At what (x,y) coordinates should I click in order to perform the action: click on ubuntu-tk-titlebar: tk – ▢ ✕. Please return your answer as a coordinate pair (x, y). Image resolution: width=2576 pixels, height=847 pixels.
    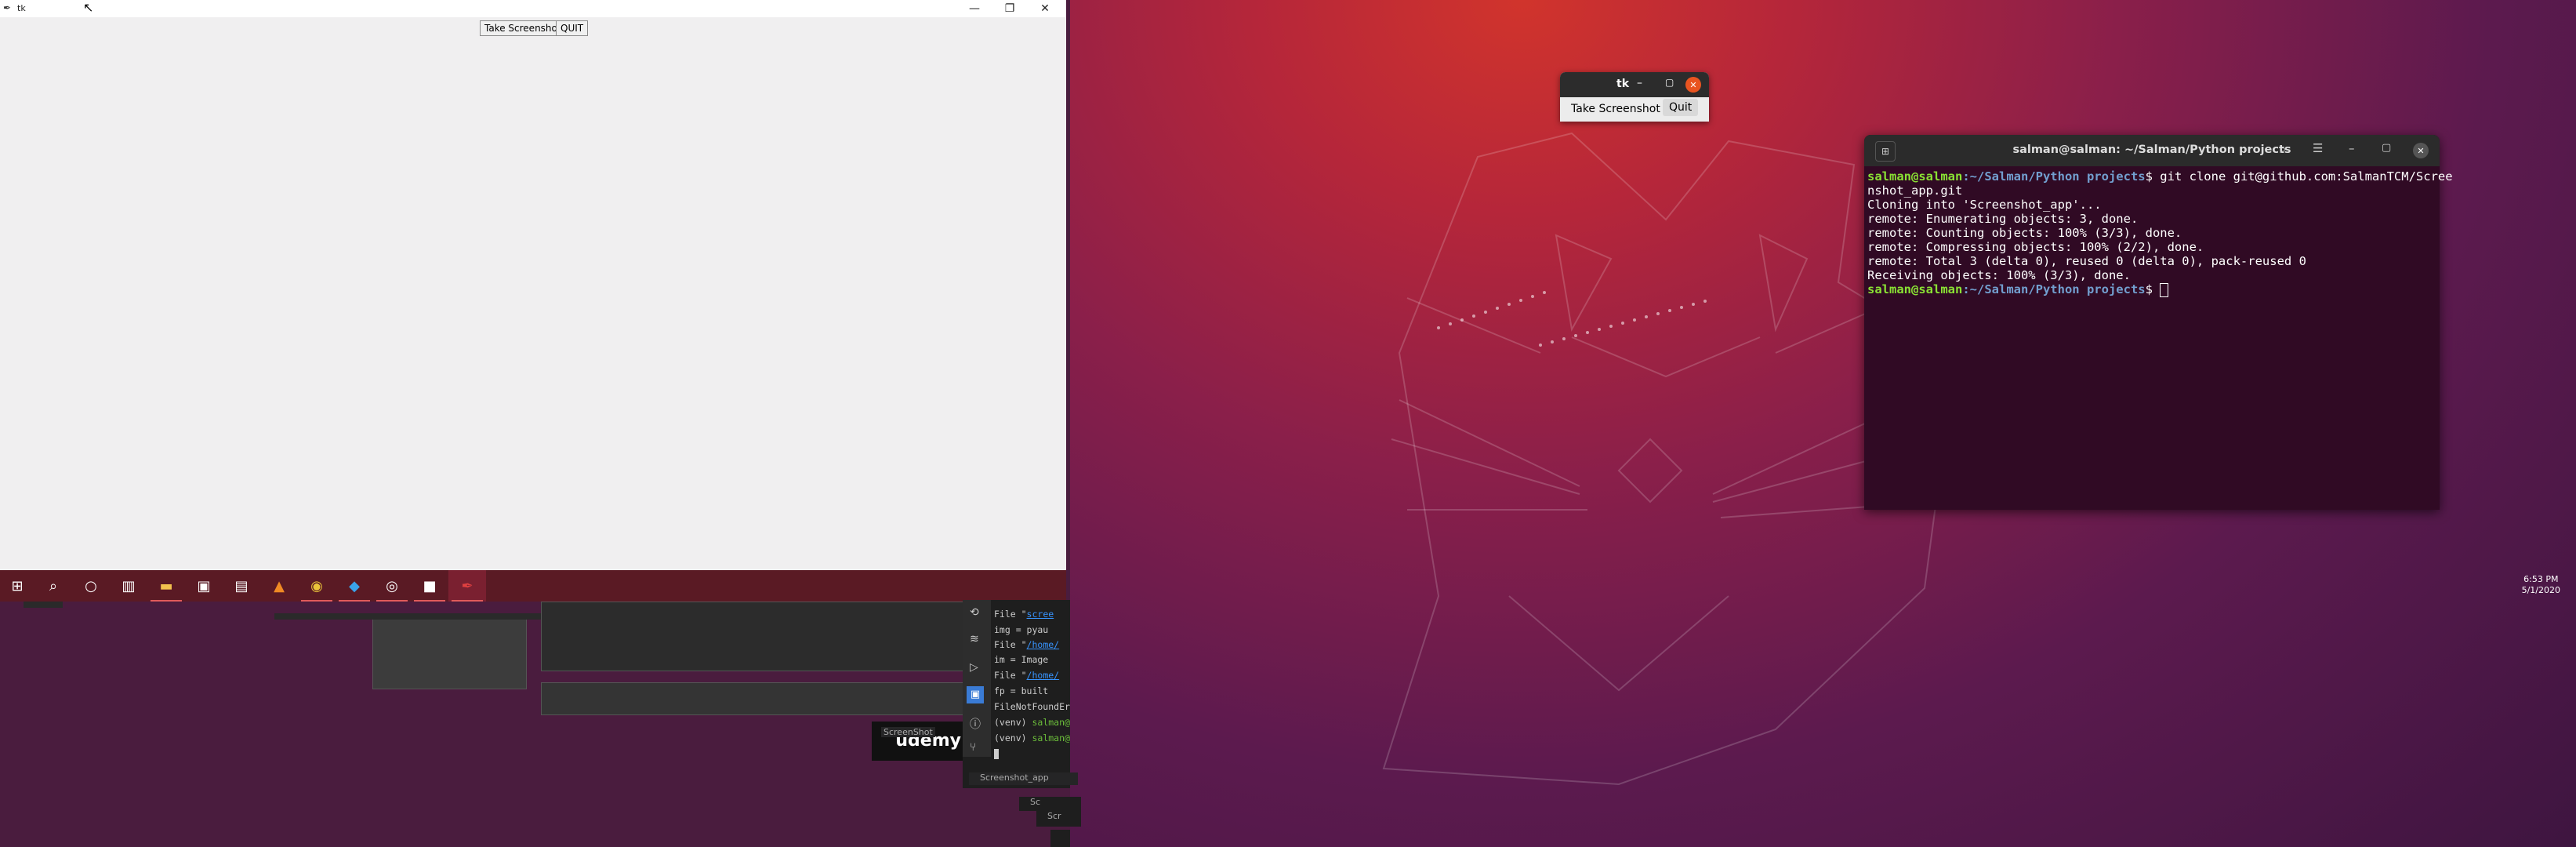
    Looking at the image, I should click on (1635, 84).